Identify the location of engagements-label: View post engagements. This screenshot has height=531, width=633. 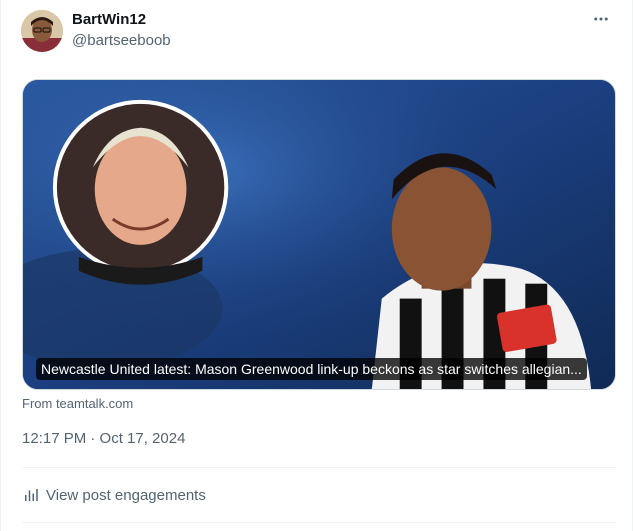
(126, 495).